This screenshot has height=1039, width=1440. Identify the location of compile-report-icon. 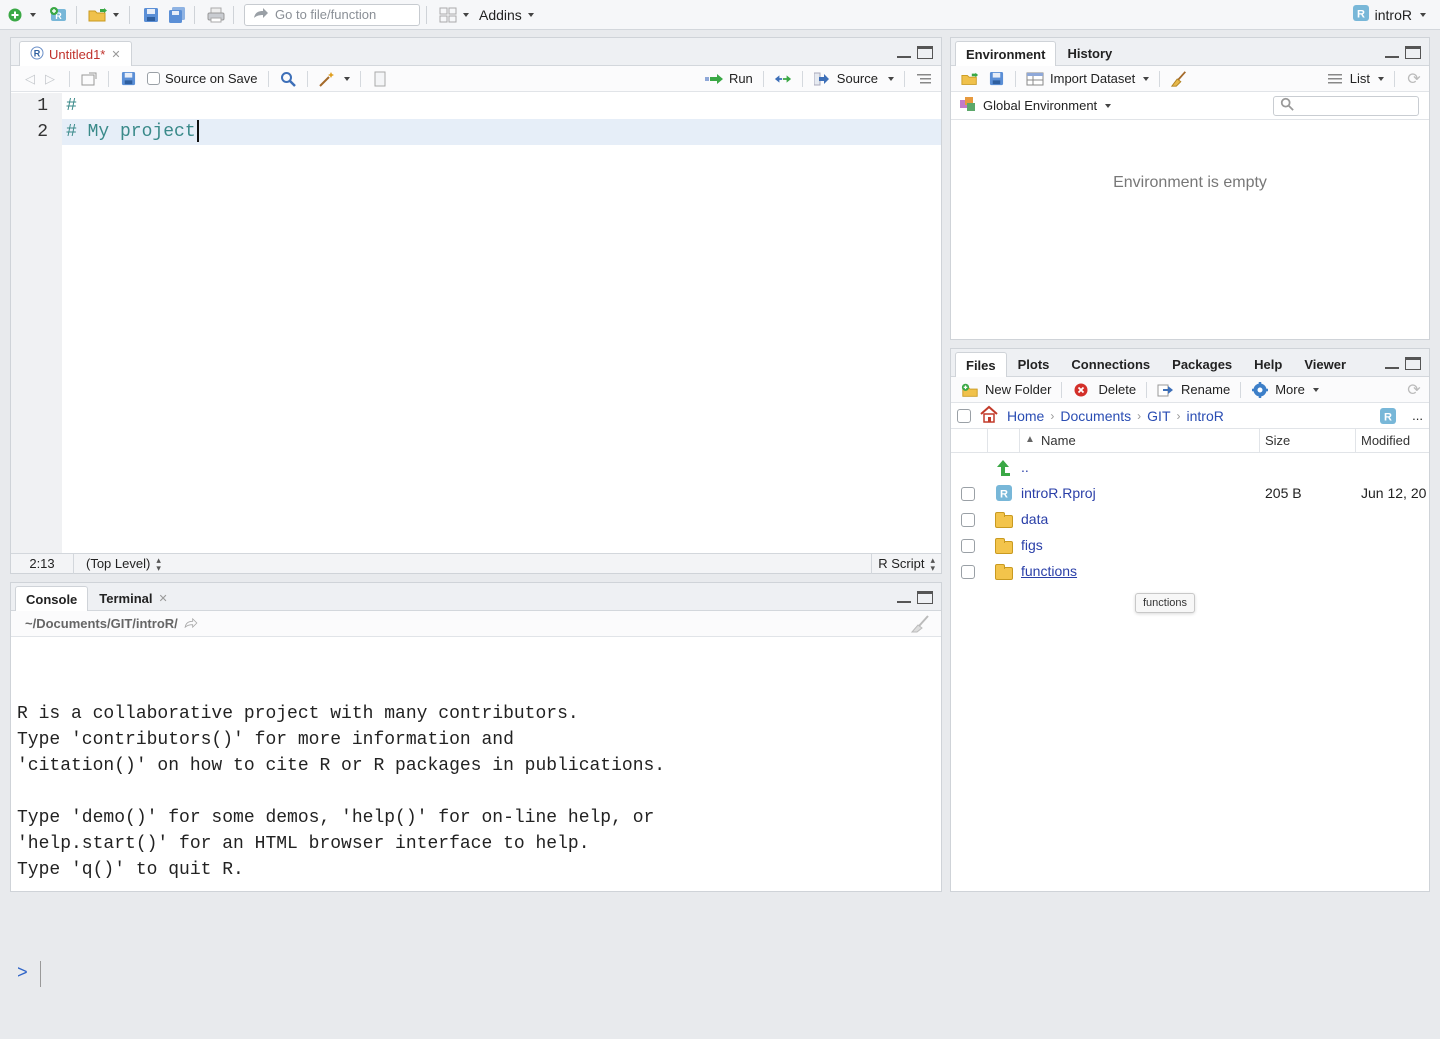
(380, 79).